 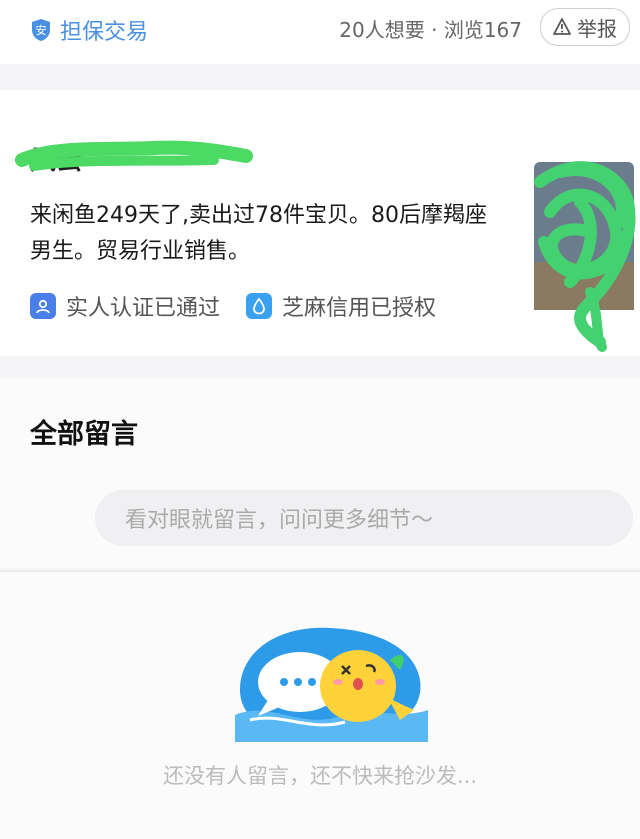 I want to click on redaction-scribble, so click(x=134, y=155).